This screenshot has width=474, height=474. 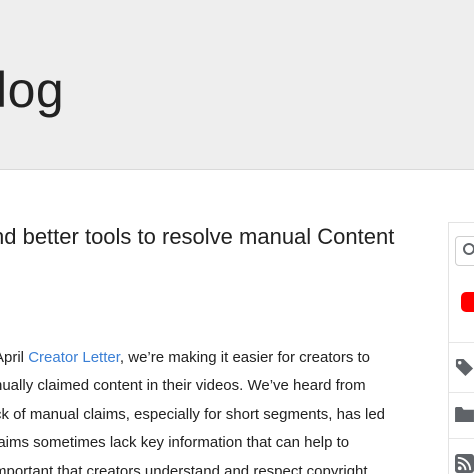 What do you see at coordinates (244, 357) in the screenshot?
I see `post-text: , we’re making it easier for creators to` at bounding box center [244, 357].